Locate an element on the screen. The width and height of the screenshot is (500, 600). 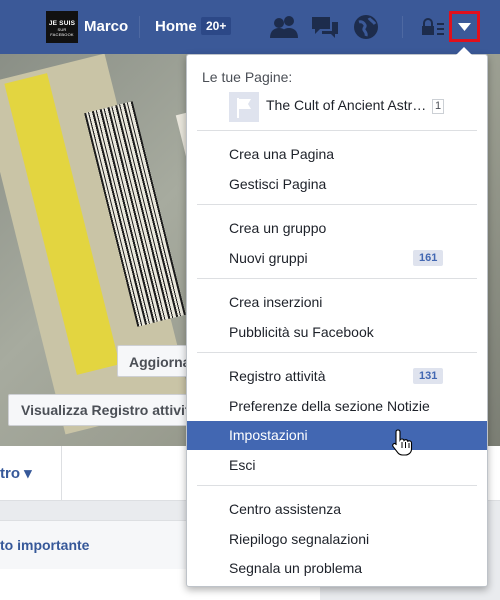
menu-item-label: Gestisci Pagina is located at coordinates (278, 183).